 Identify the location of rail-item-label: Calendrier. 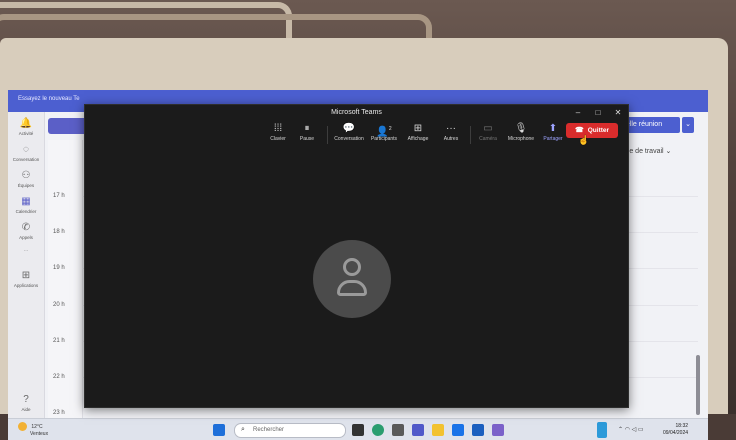
(26, 211).